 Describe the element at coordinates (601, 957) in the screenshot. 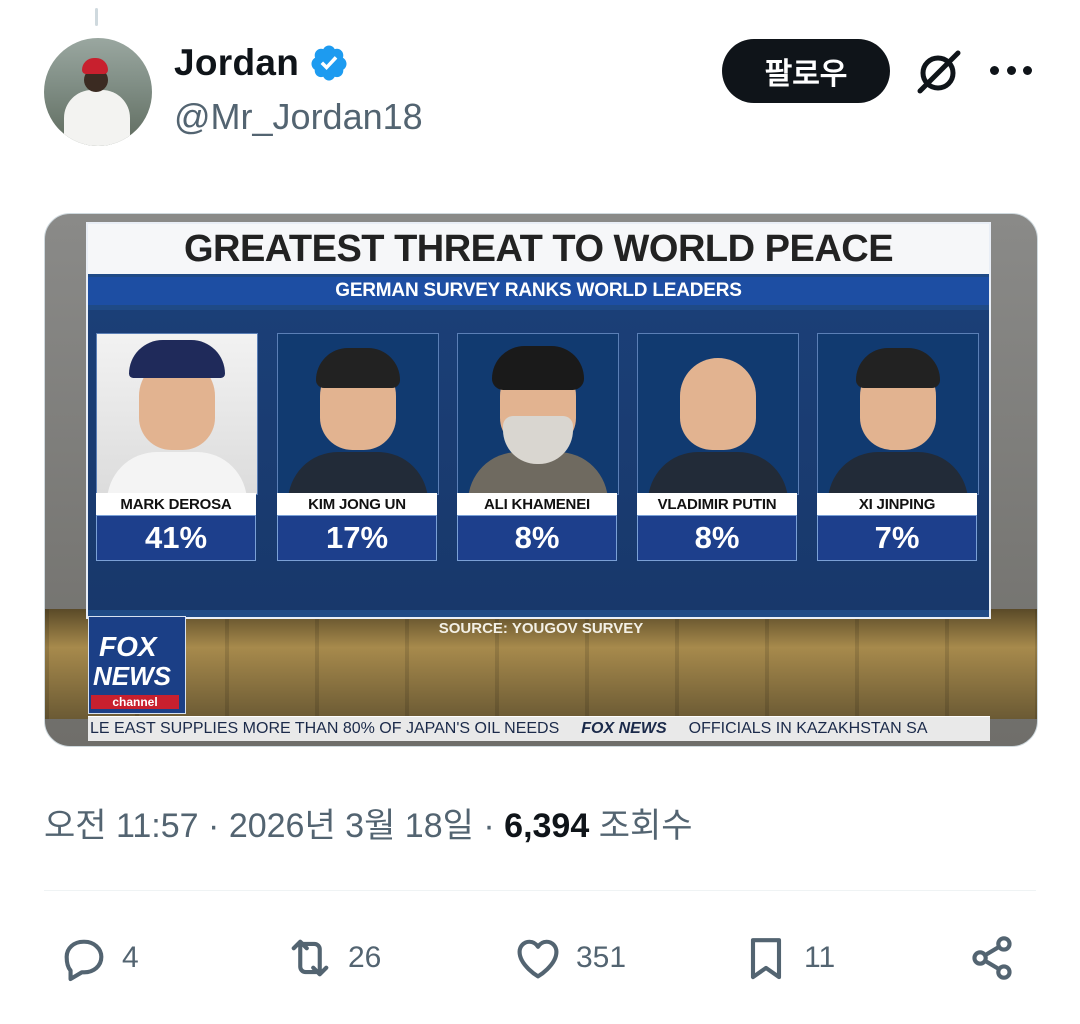

I see `like-count: 351` at that location.